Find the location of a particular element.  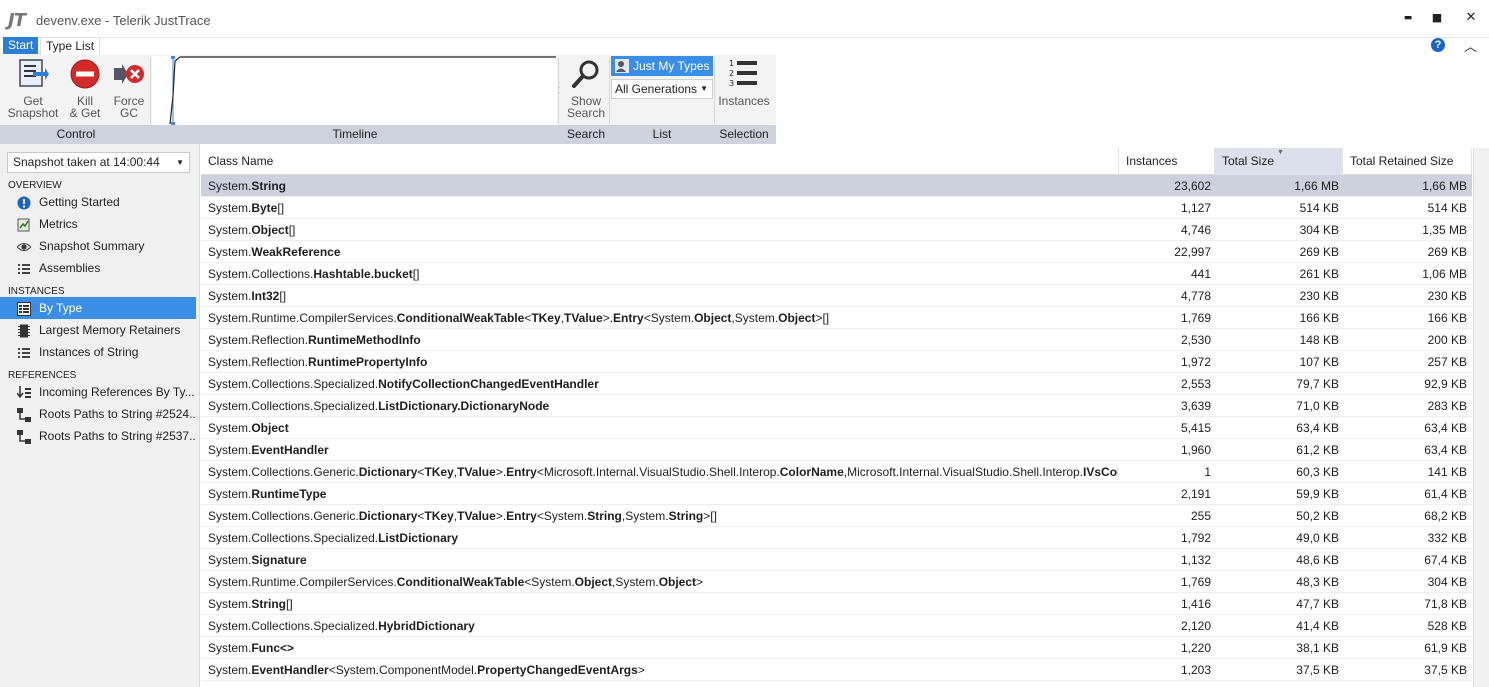

column-header-total-size: Total Size ▼ is located at coordinates (1279, 161).